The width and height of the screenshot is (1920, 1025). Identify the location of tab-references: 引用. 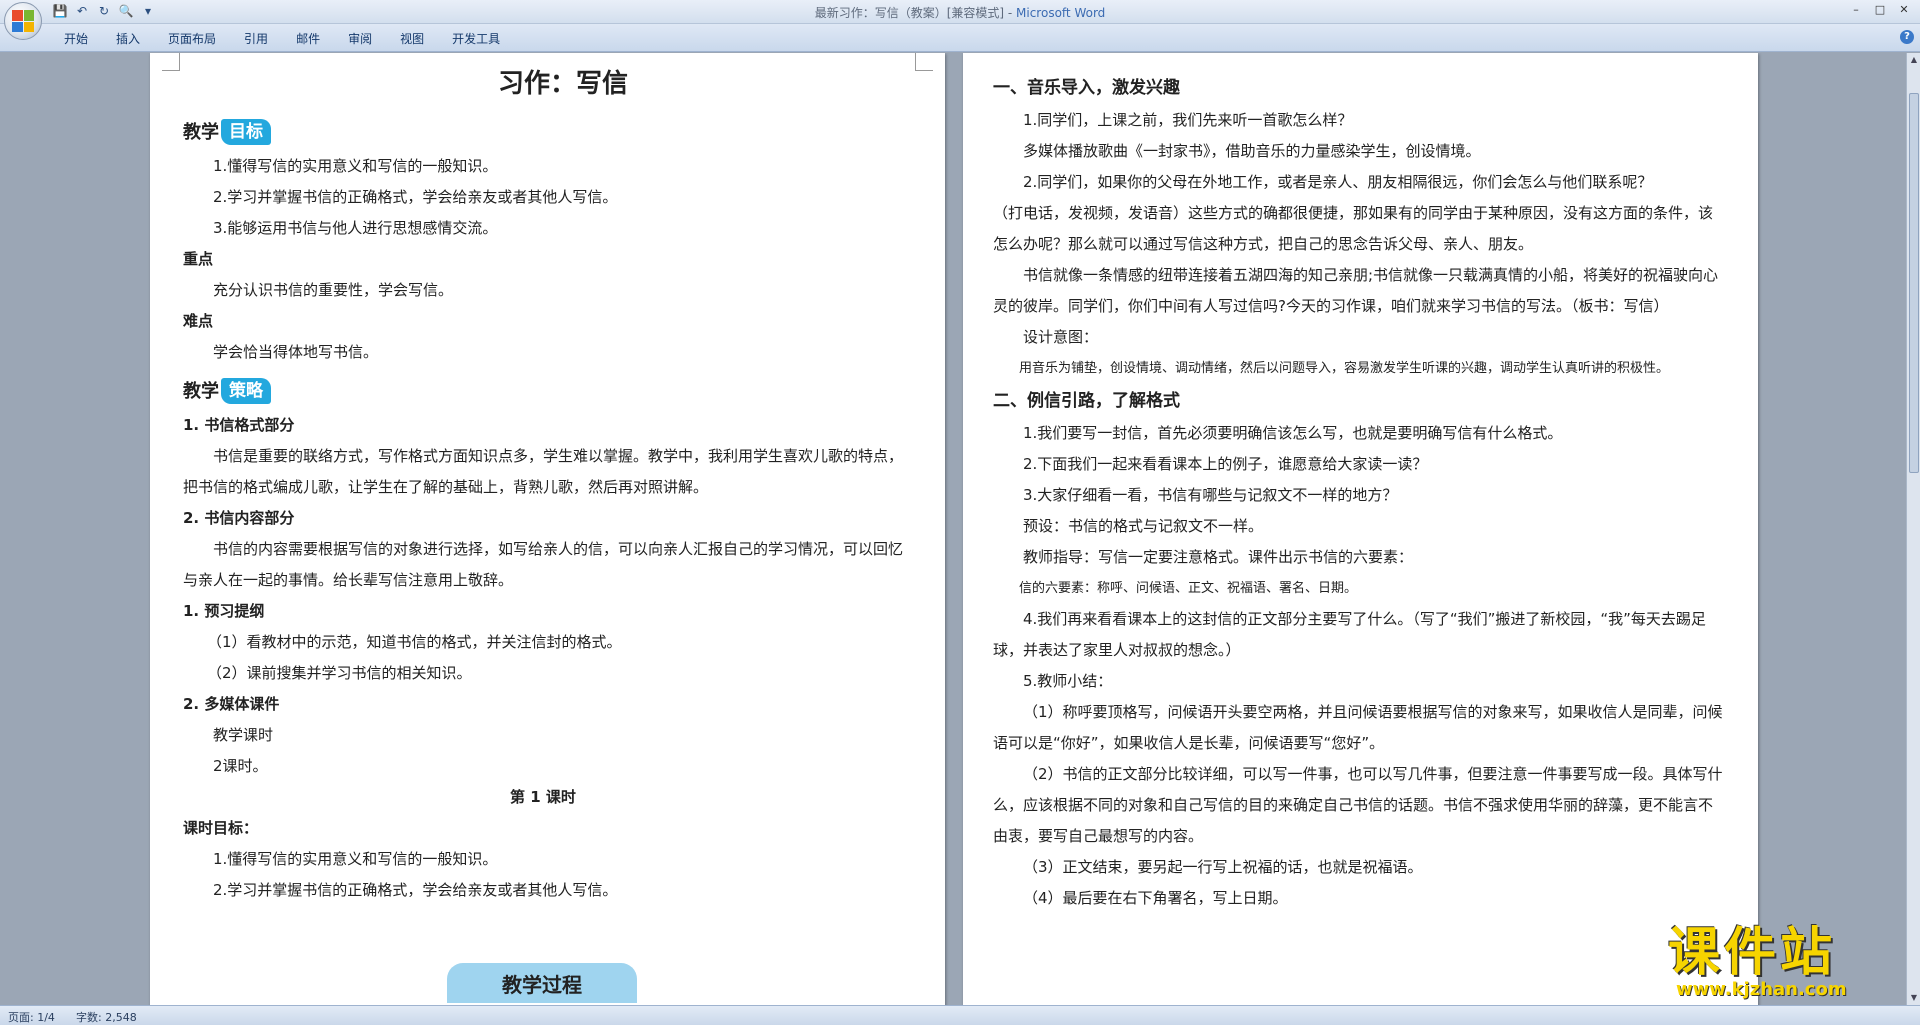
(256, 38).